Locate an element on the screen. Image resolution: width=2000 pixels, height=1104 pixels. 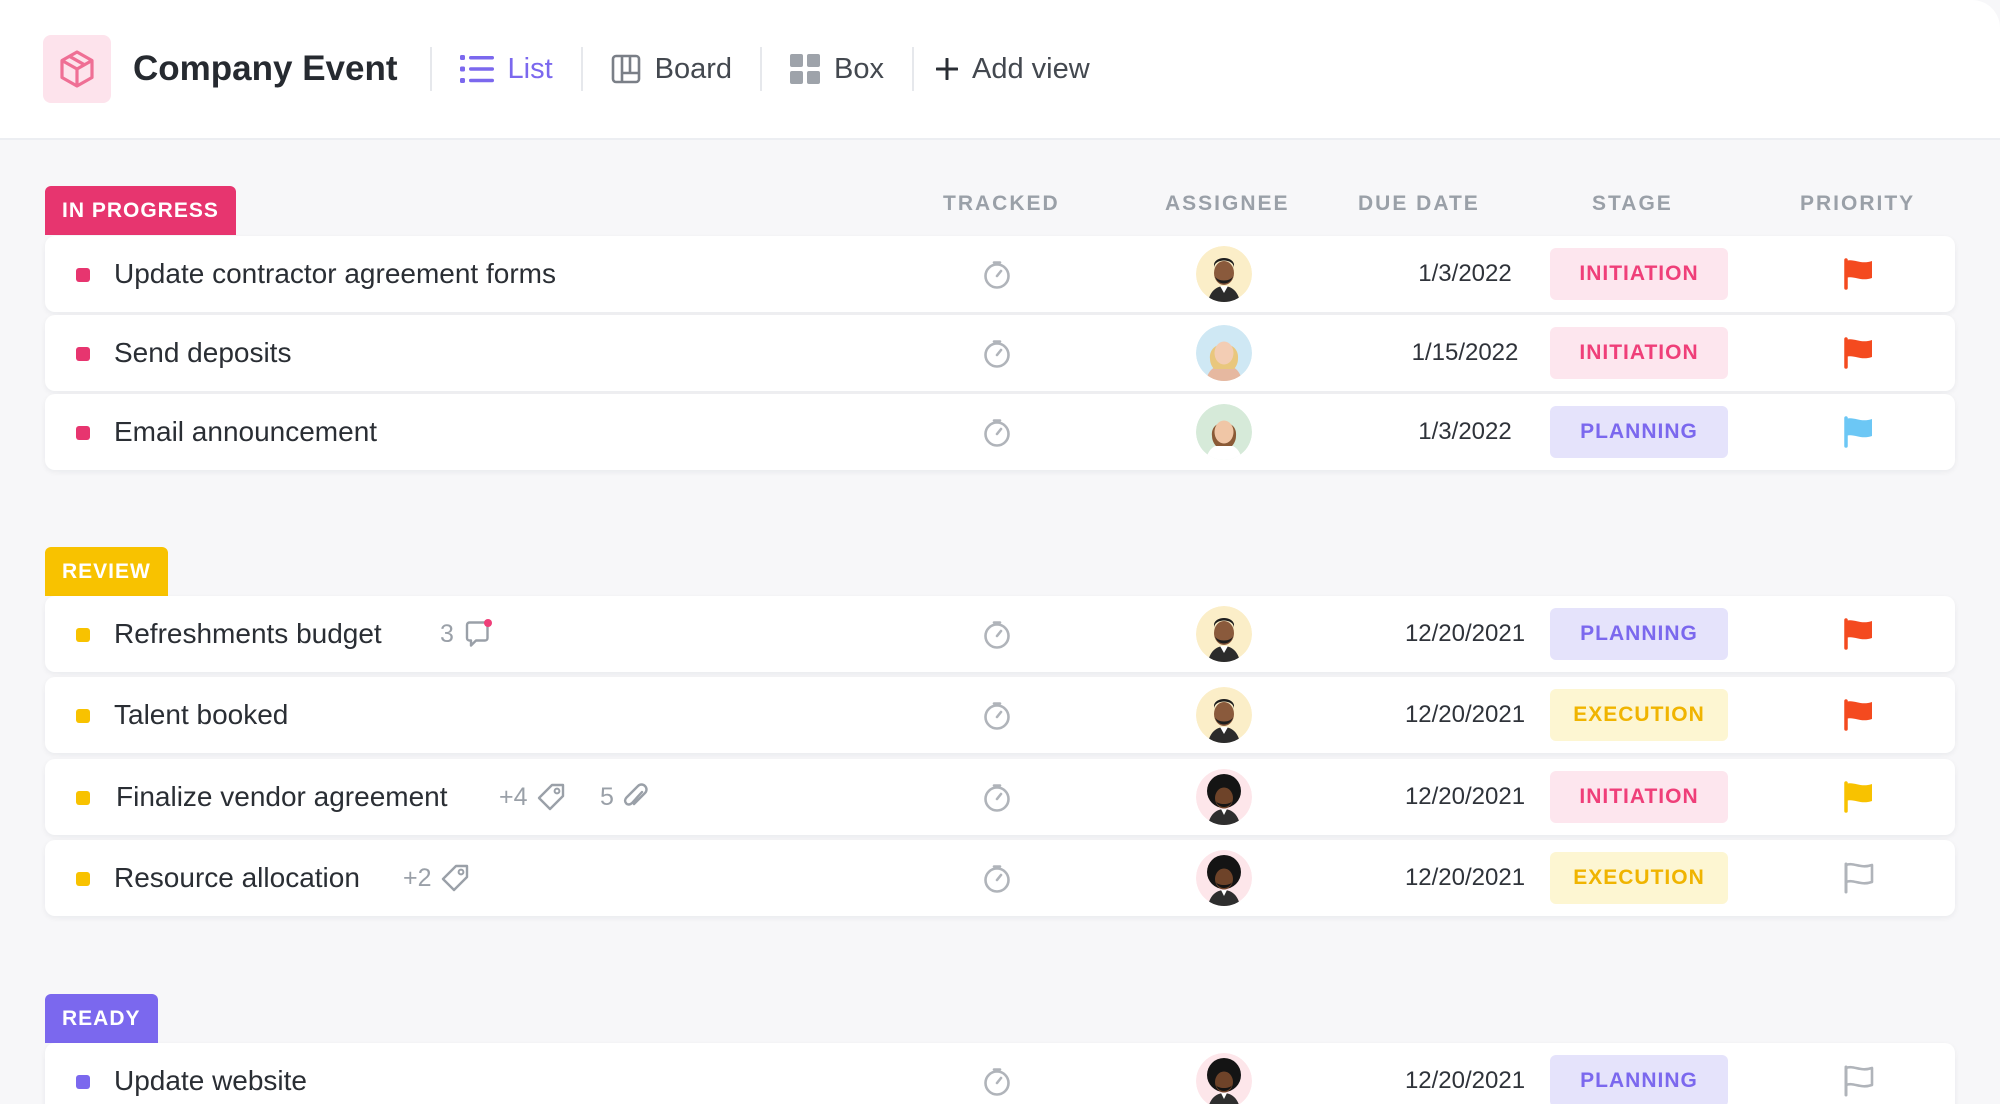
tag-count: +2 is located at coordinates (436, 878).